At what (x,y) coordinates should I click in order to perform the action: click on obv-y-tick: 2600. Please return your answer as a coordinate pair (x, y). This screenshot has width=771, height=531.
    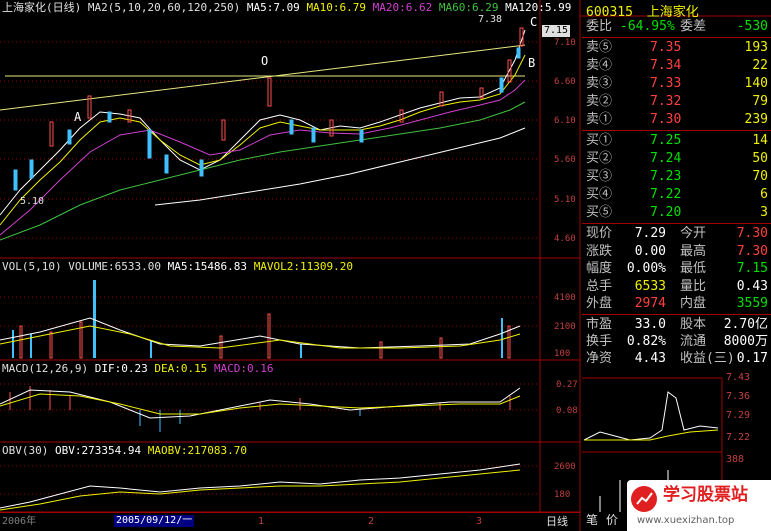
    Looking at the image, I should click on (565, 467).